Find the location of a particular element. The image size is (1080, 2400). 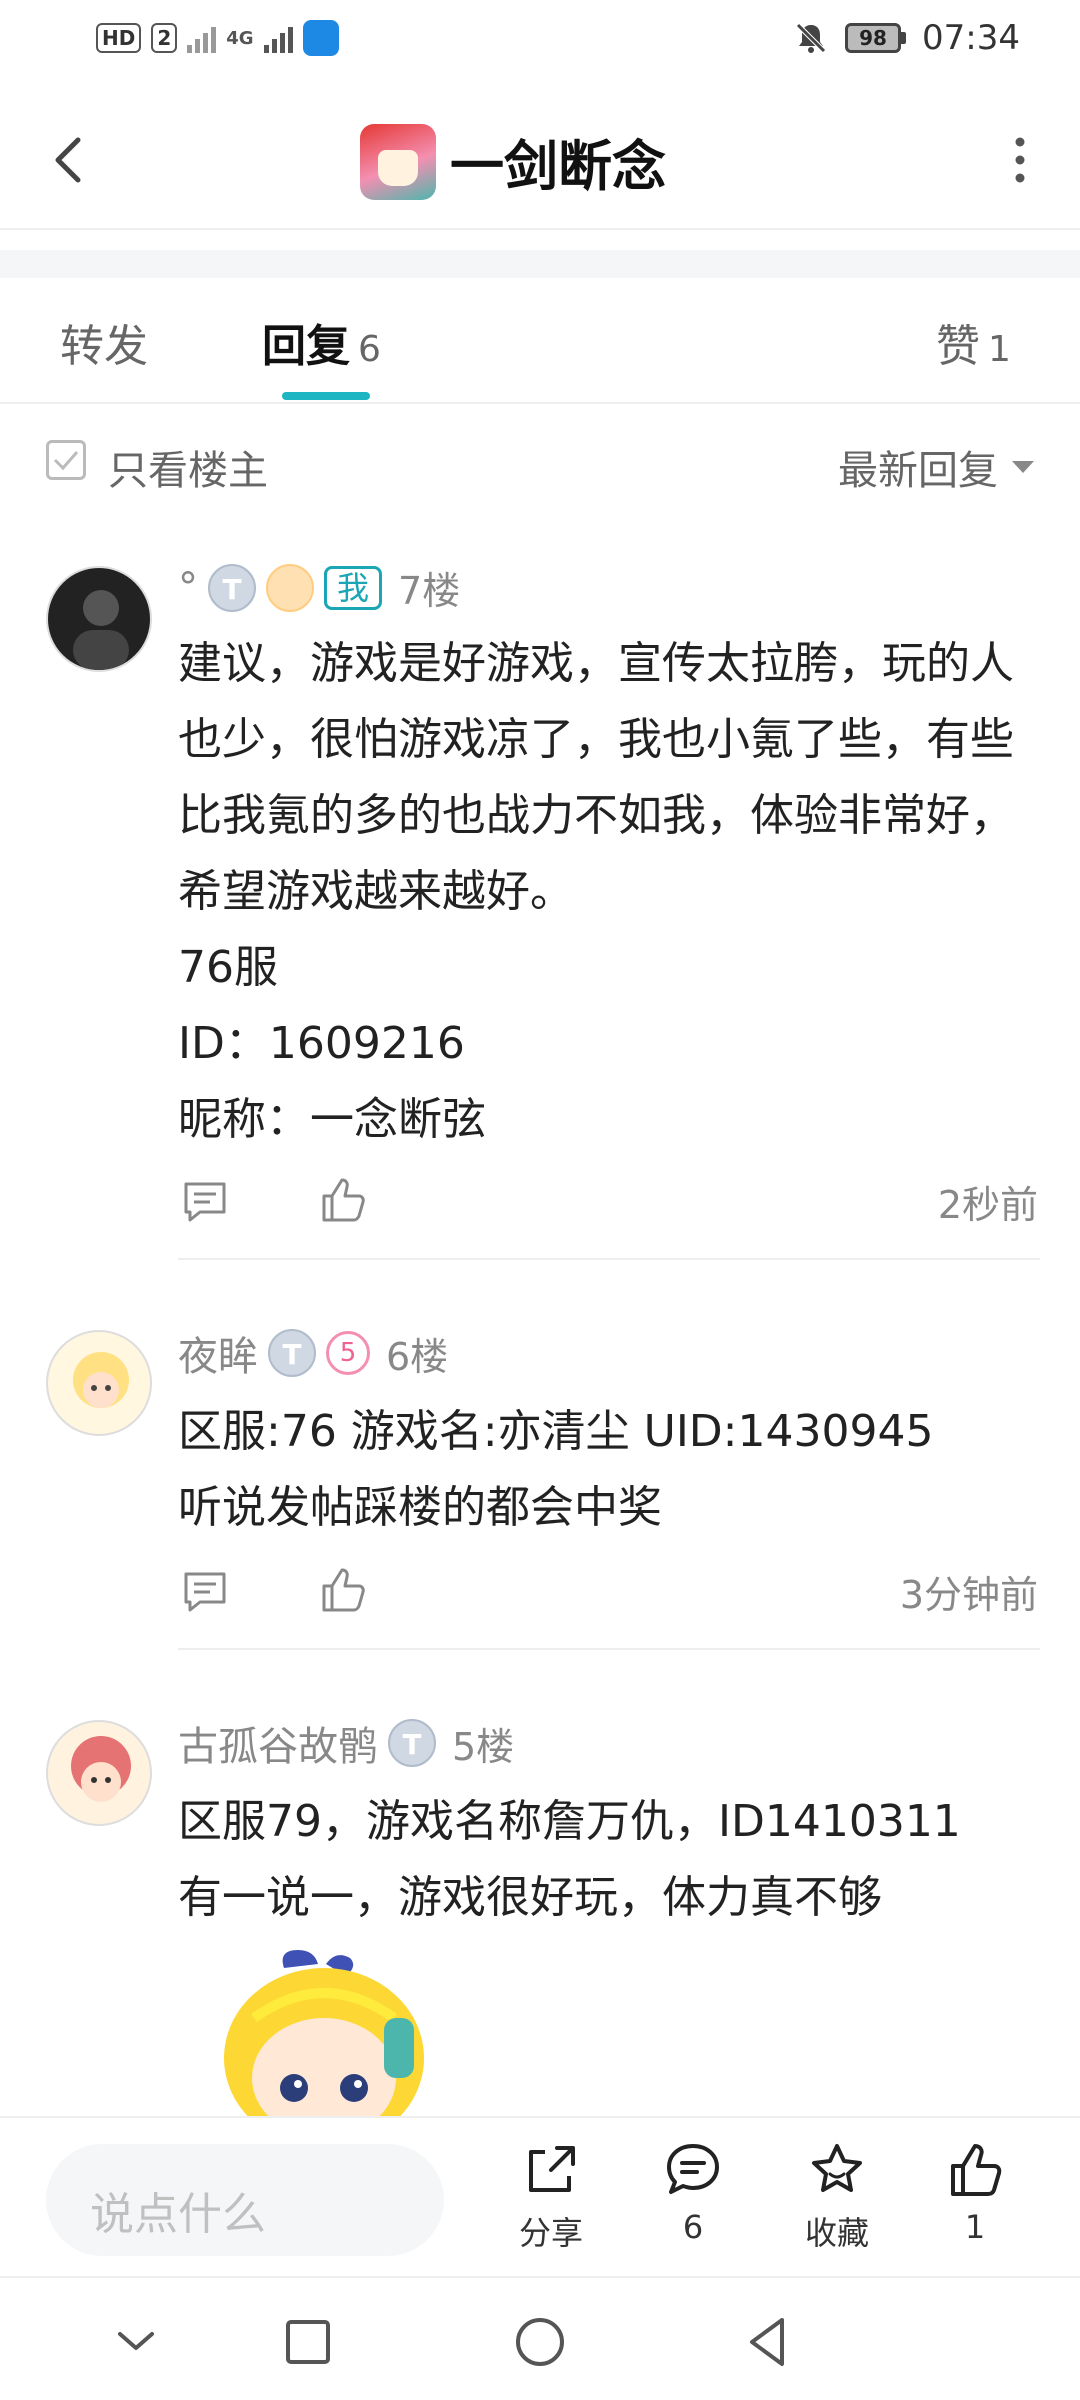

floor-number: 6楼 is located at coordinates (417, 1356).